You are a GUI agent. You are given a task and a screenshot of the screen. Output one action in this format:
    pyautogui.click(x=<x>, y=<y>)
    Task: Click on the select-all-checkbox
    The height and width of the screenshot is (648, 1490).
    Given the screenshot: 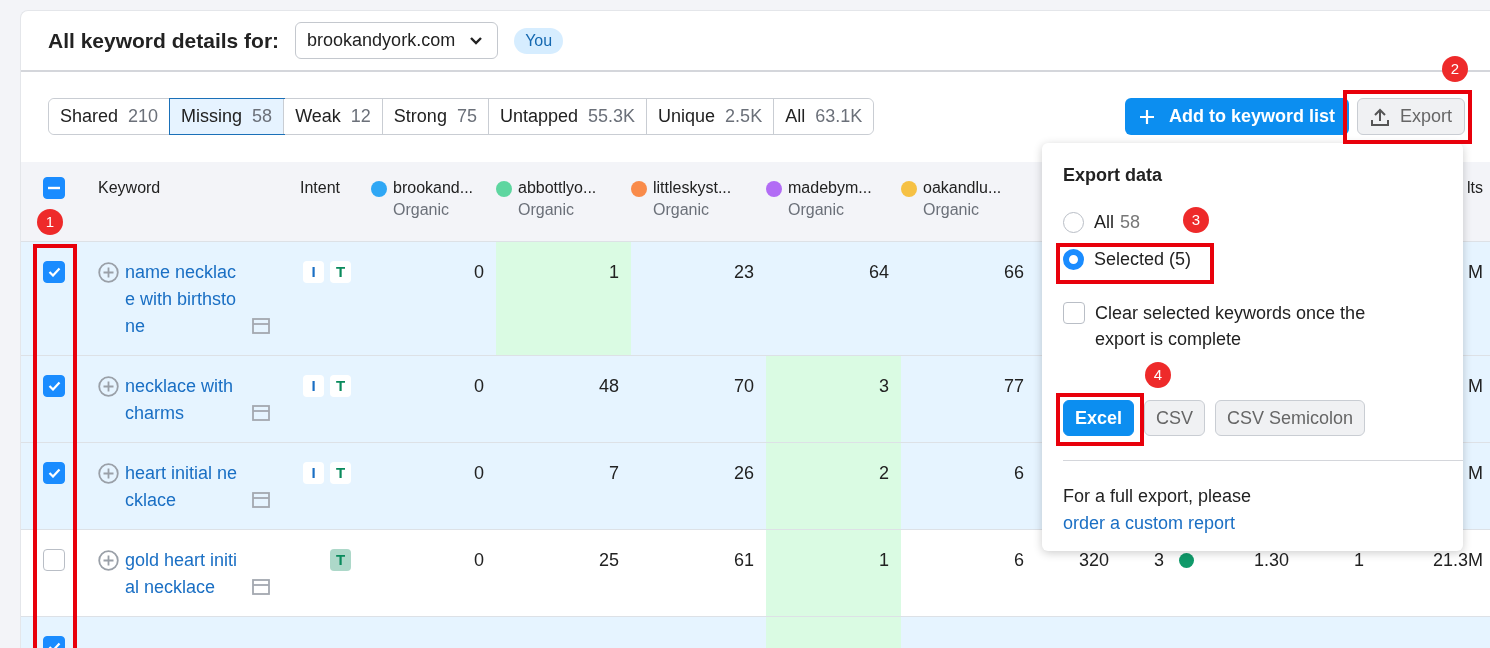 What is the action you would take?
    pyautogui.click(x=54, y=188)
    